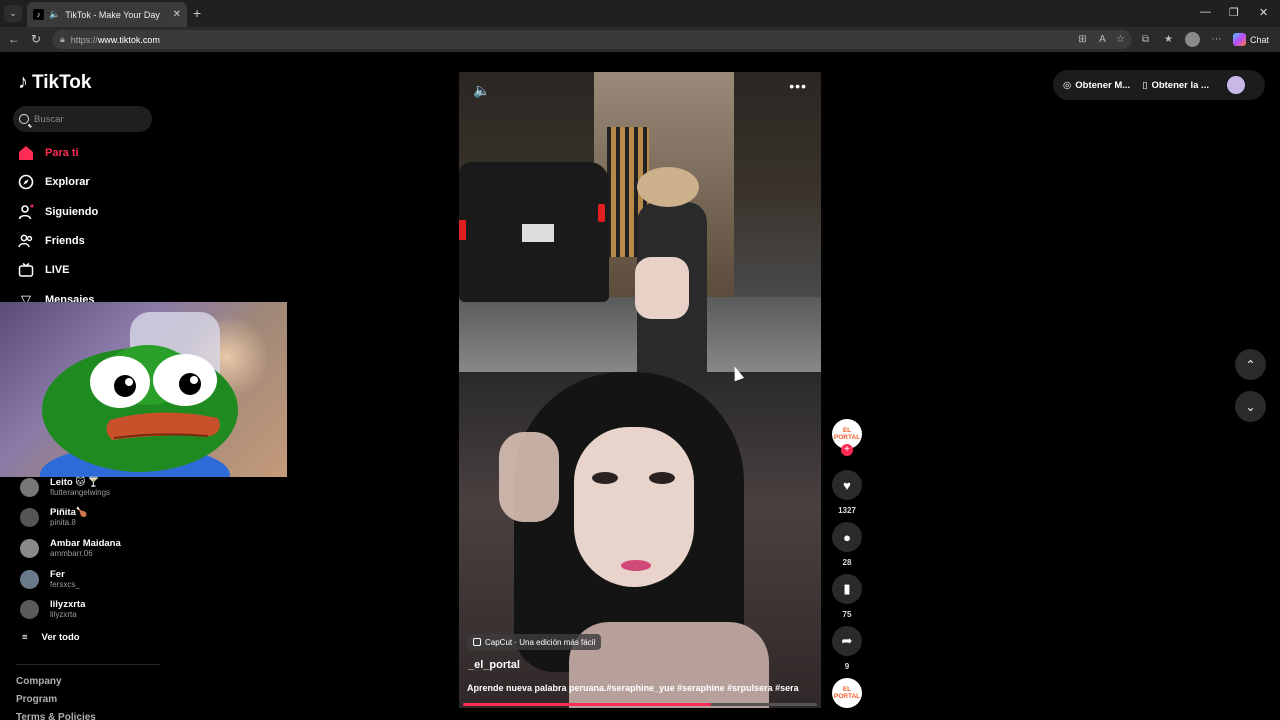 The width and height of the screenshot is (1280, 720). Describe the element at coordinates (847, 434) in the screenshot. I see `creator-avatar-text: EL PORTAL` at that location.